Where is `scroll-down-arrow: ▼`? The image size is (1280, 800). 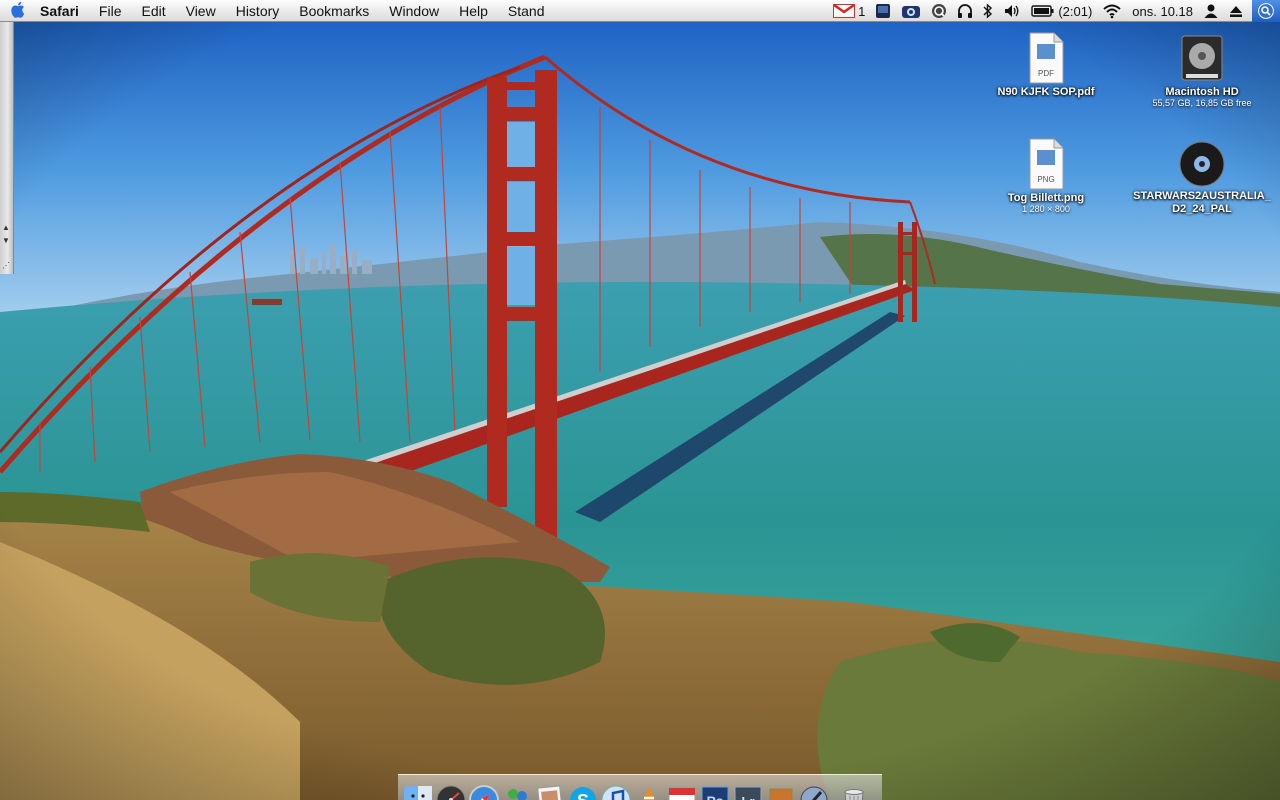
scroll-down-arrow: ▼ is located at coordinates (6, 240).